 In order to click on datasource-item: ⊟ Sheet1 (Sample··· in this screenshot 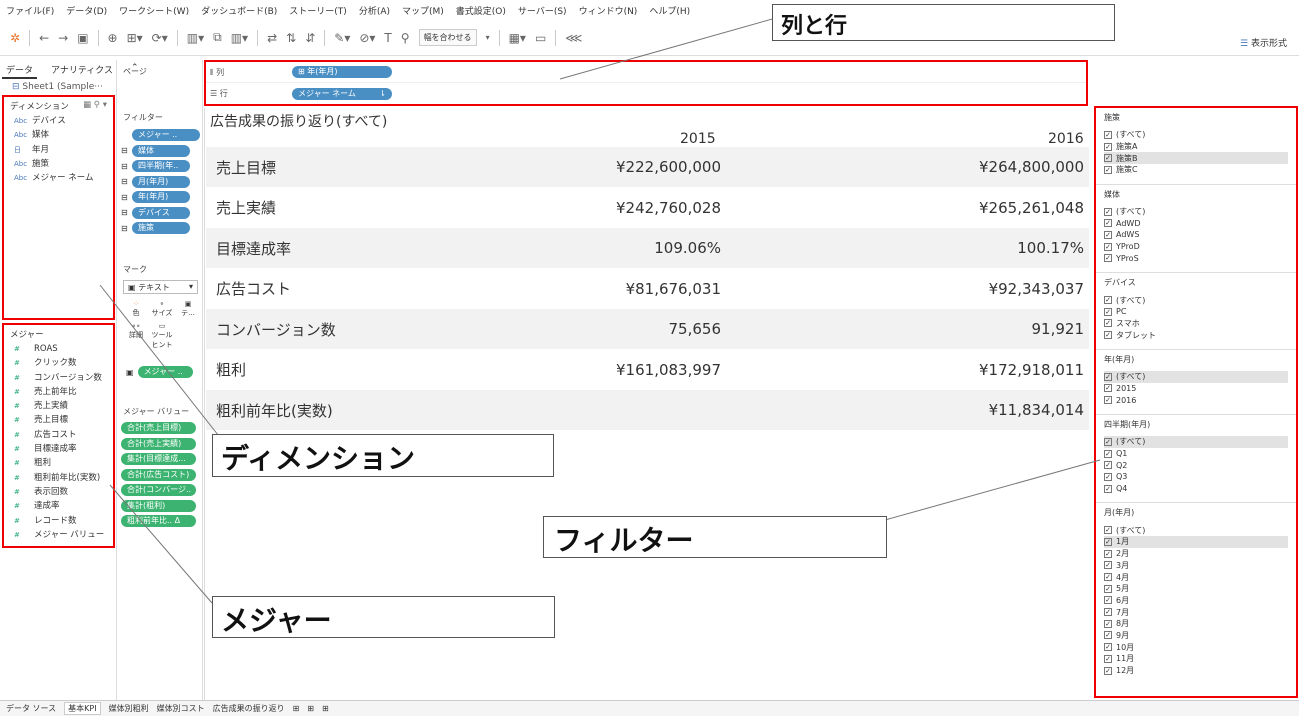, I will do `click(57, 87)`.